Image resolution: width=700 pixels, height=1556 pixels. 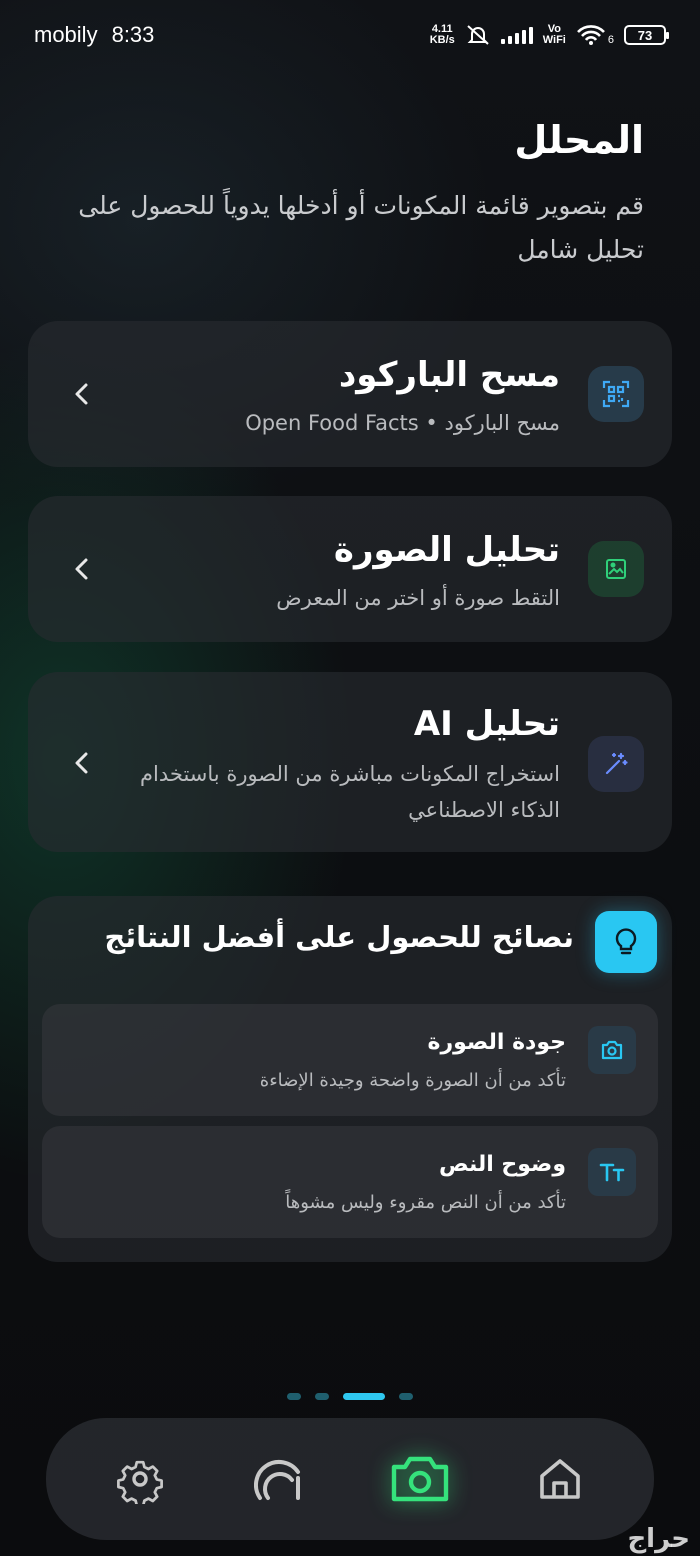 I want to click on home-icon, so click(x=560, y=1479).